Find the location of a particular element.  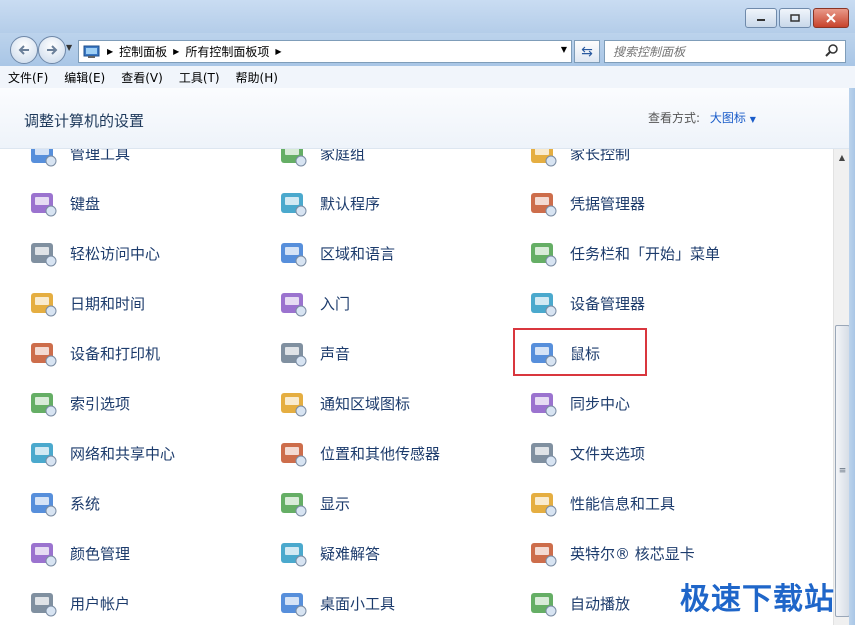

item-label: 管理工具 is located at coordinates (100, 156).